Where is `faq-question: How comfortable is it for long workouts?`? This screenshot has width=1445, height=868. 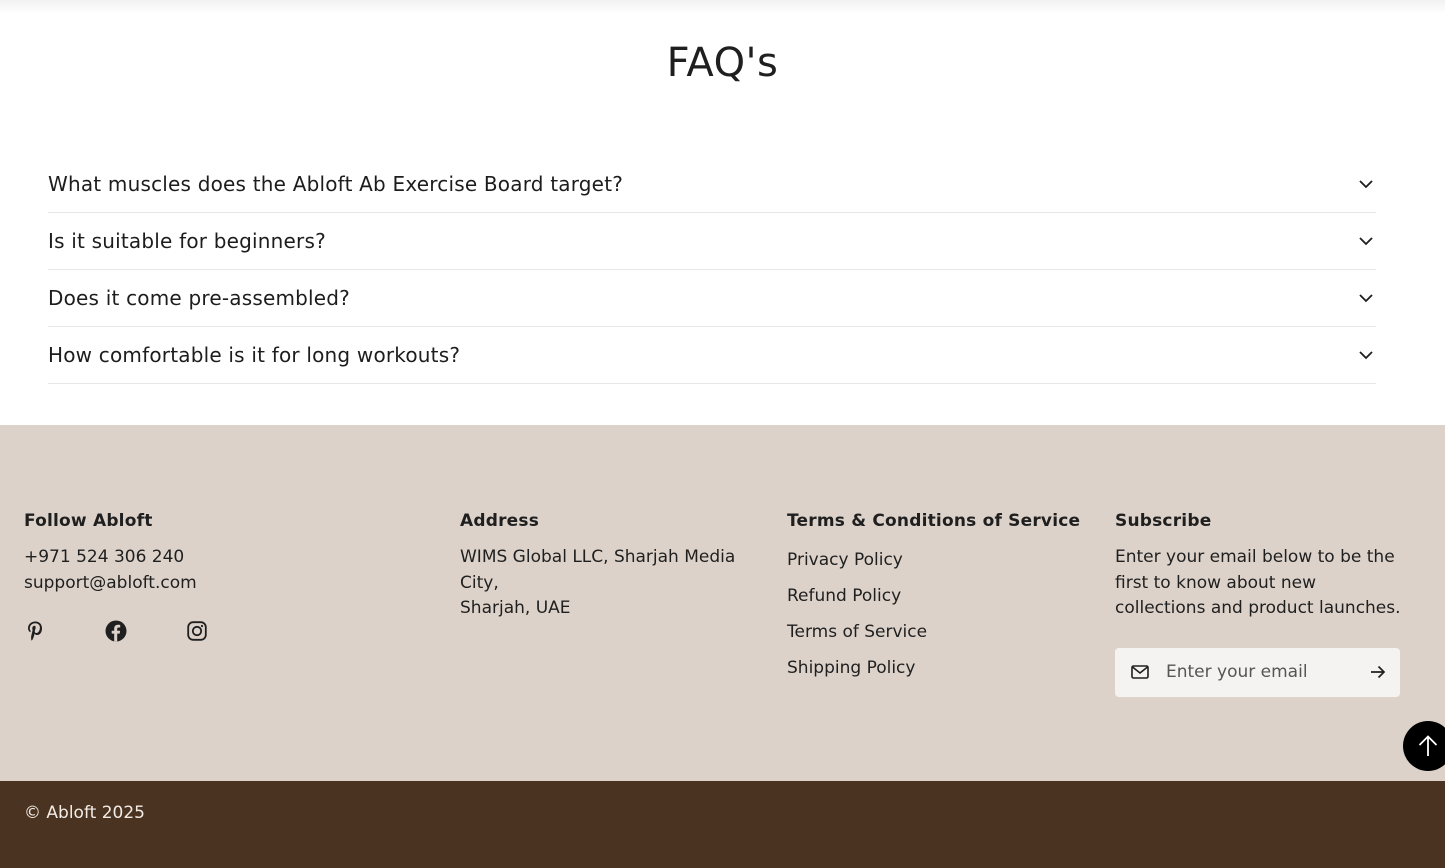 faq-question: How comfortable is it for long workouts? is located at coordinates (254, 355).